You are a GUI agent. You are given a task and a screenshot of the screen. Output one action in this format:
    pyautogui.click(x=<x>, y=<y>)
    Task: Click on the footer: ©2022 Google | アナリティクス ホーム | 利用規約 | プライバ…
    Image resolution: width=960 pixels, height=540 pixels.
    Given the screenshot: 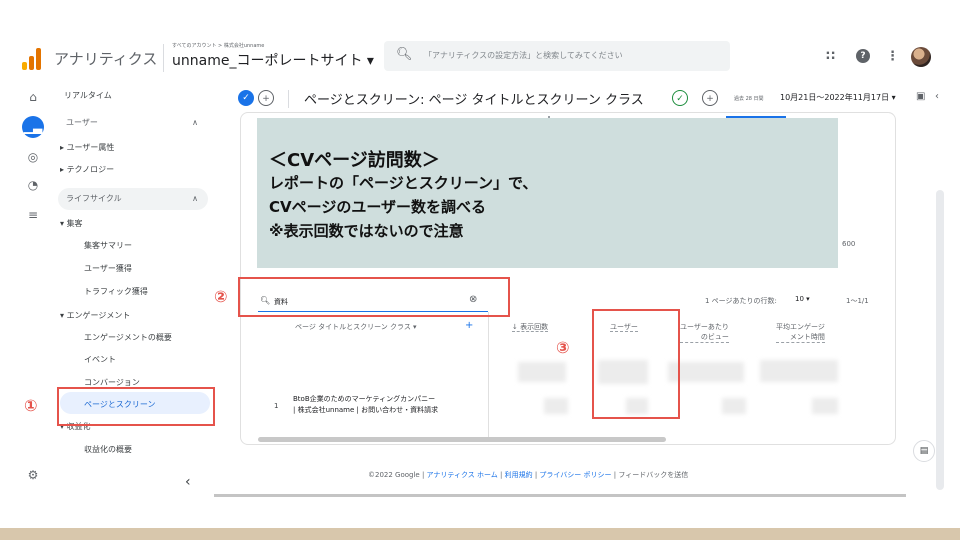 What is the action you would take?
    pyautogui.click(x=528, y=475)
    